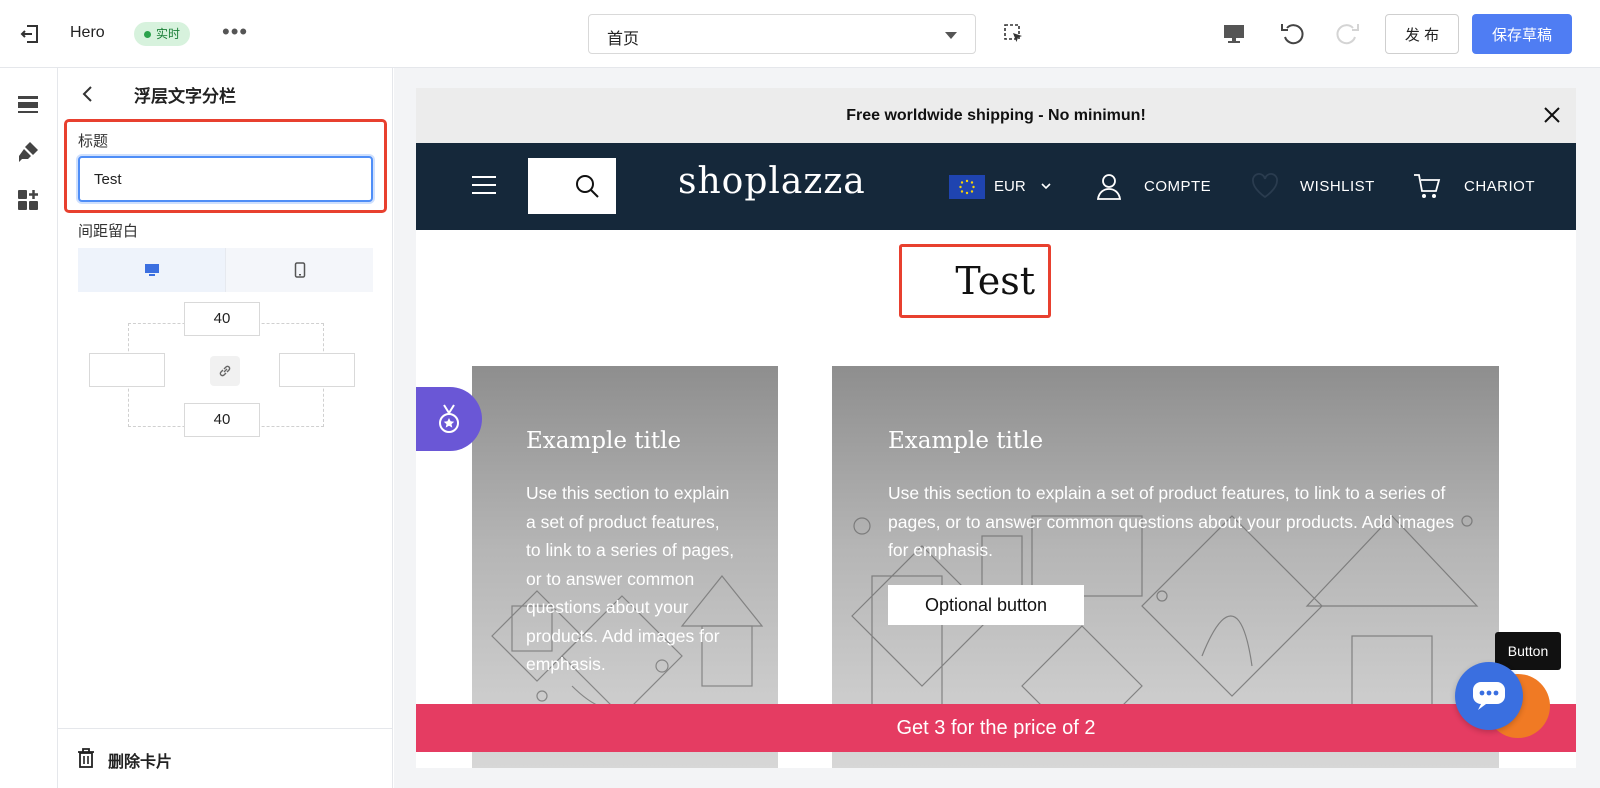 Image resolution: width=1600 pixels, height=788 pixels. I want to click on button-tooltip: Button, so click(1528, 651).